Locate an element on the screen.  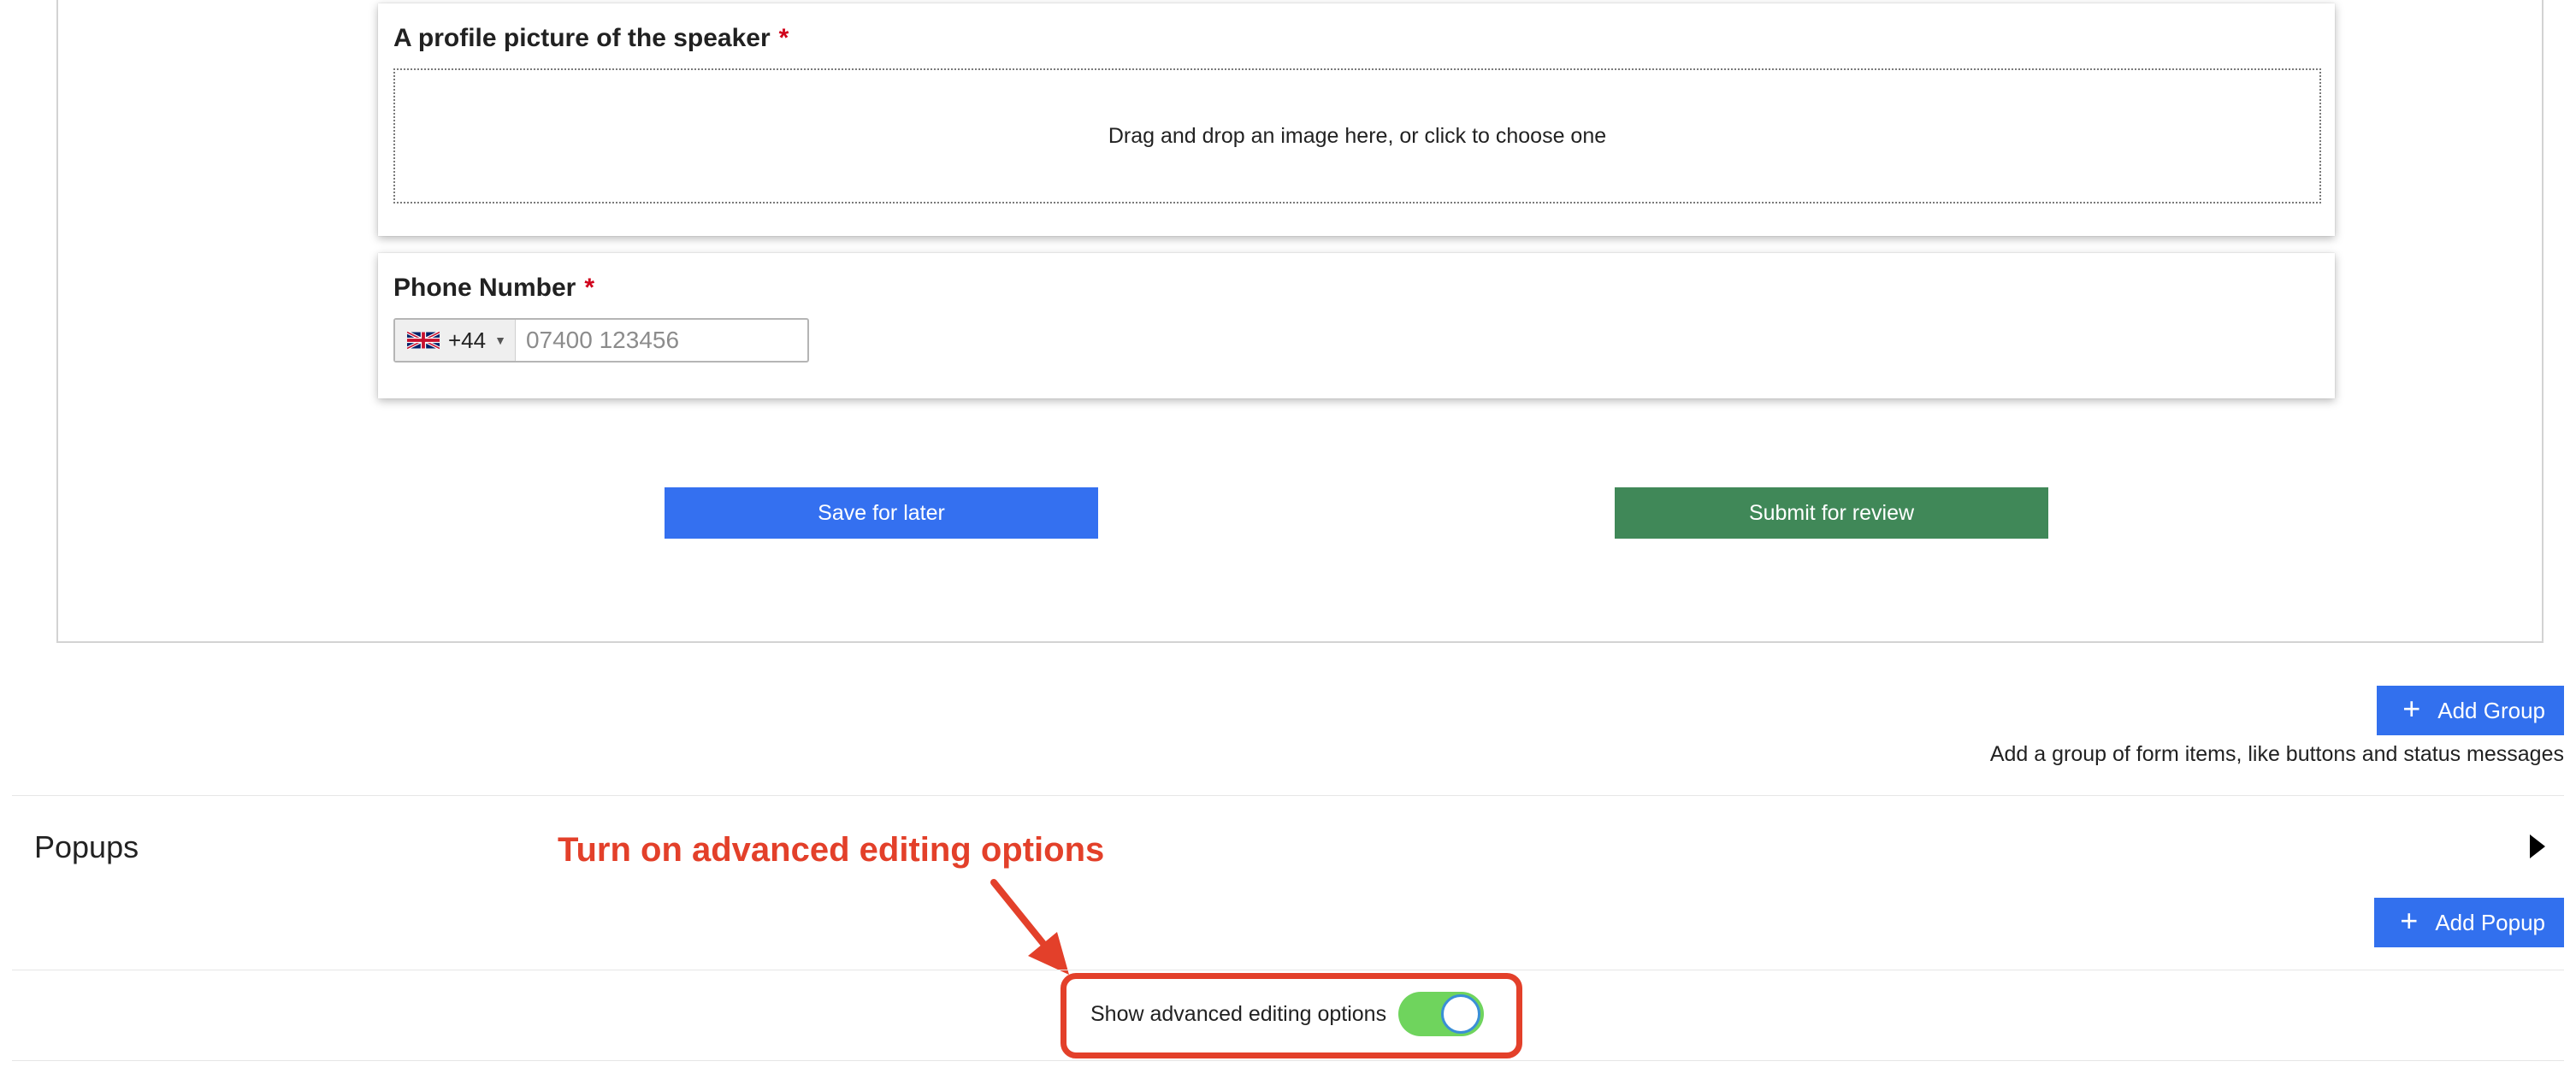
annotation-arrow-icon is located at coordinates (1029, 927).